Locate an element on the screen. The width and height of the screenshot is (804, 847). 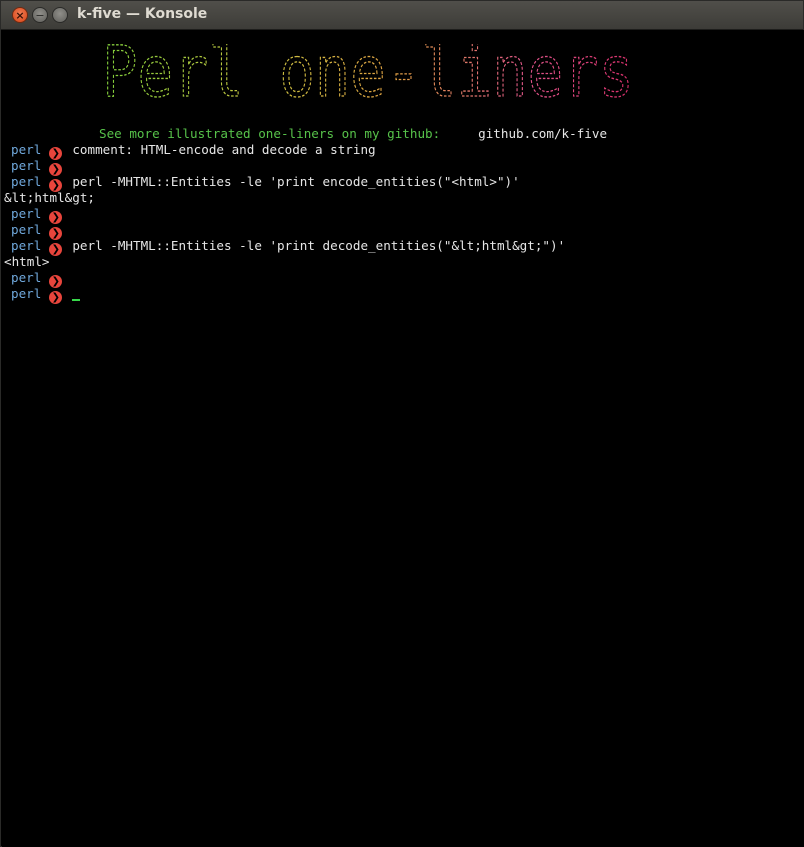
maximize-window-button is located at coordinates (60, 15).